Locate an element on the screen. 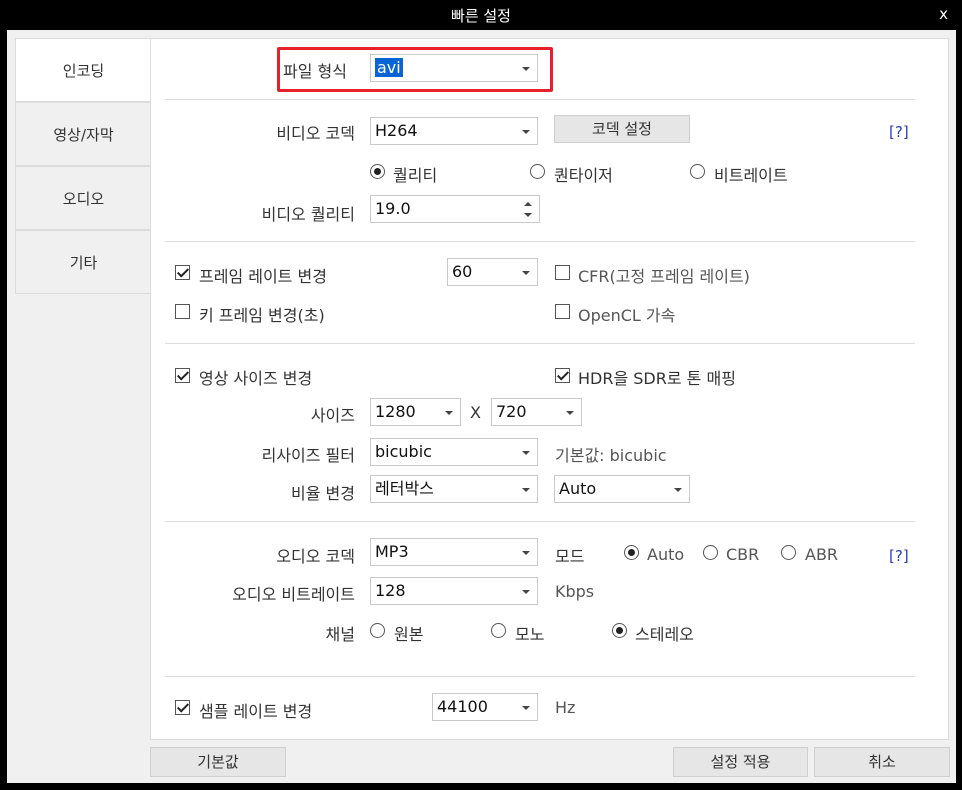 The height and width of the screenshot is (790, 962). sidebar-item-label: 오디오 is located at coordinates (83, 198).